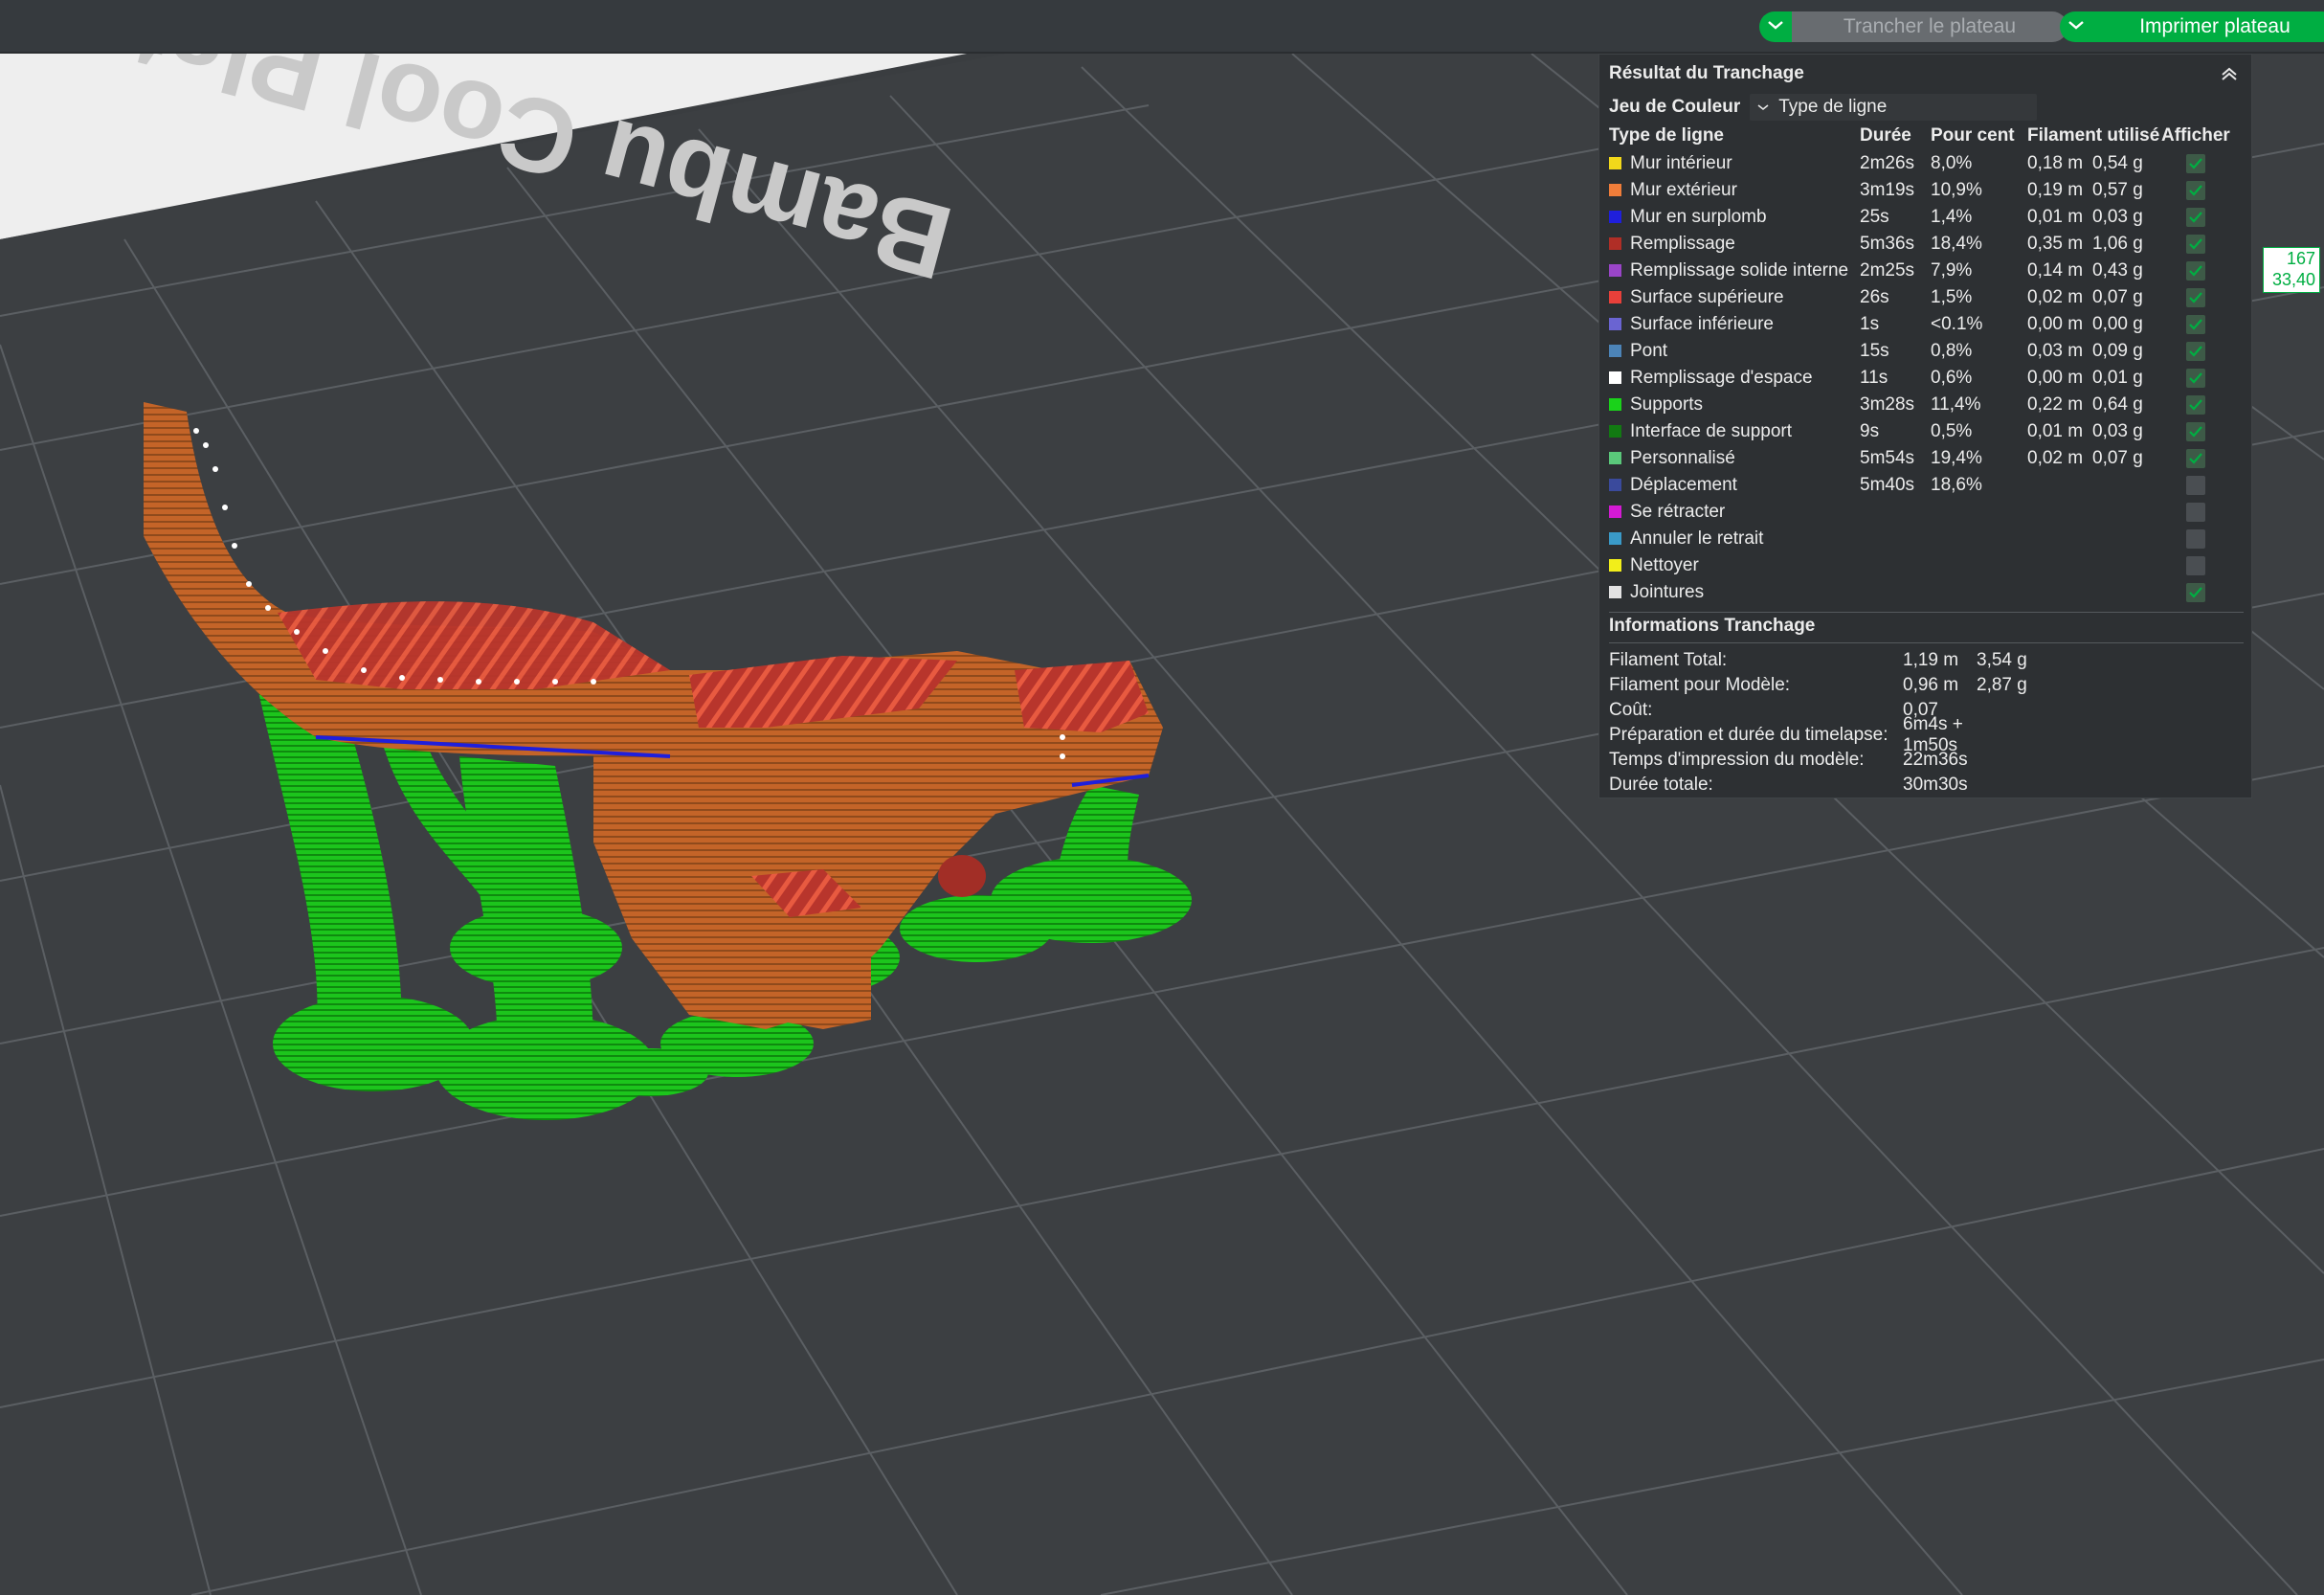 The height and width of the screenshot is (1595, 2324). I want to click on percent-cell: 0,6%, so click(1952, 378).